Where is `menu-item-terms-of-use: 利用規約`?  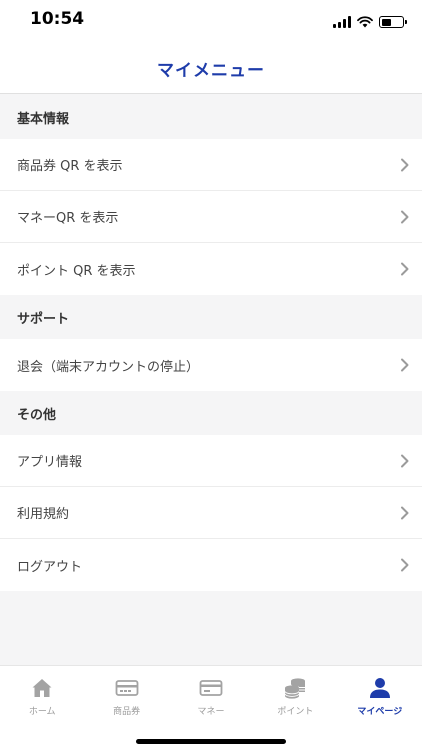 menu-item-terms-of-use: 利用規約 is located at coordinates (211, 513).